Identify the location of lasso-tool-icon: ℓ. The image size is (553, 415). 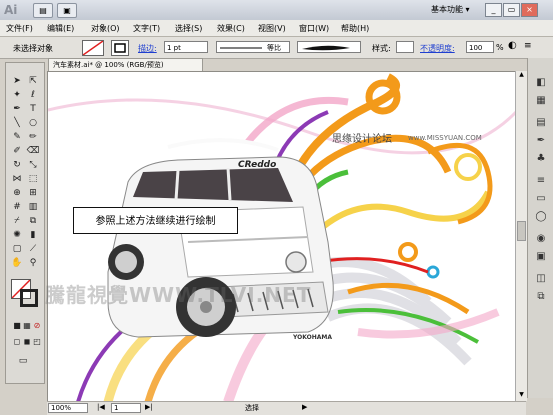
(33, 95).